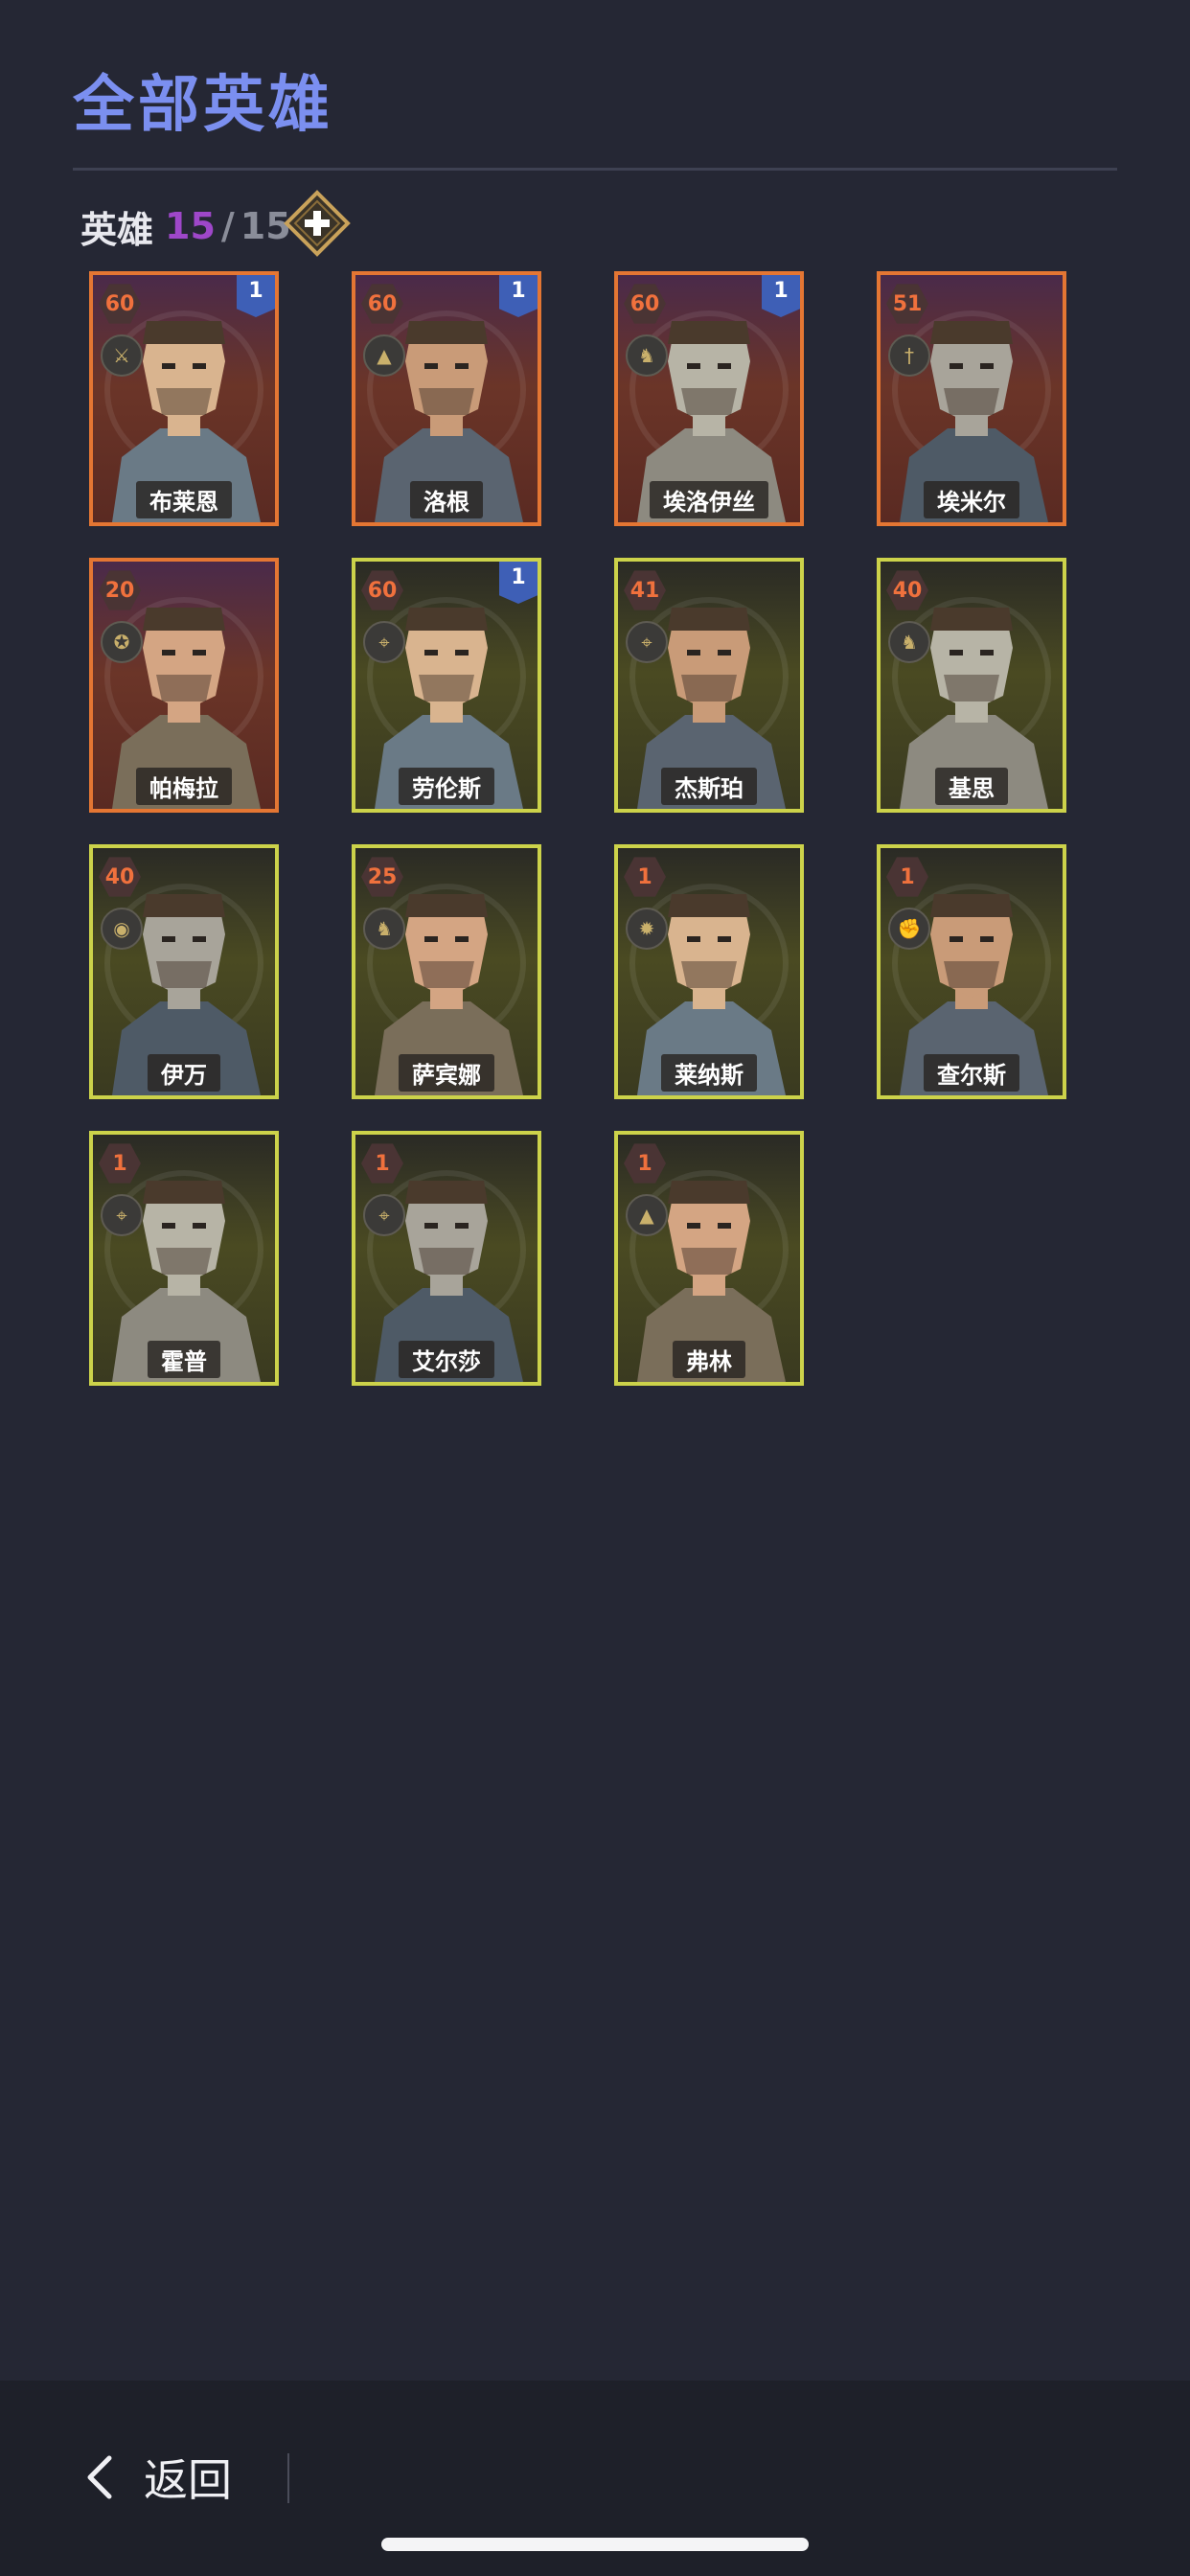 The height and width of the screenshot is (2576, 1190). What do you see at coordinates (184, 786) in the screenshot?
I see `hero-name: 帕梅拉` at bounding box center [184, 786].